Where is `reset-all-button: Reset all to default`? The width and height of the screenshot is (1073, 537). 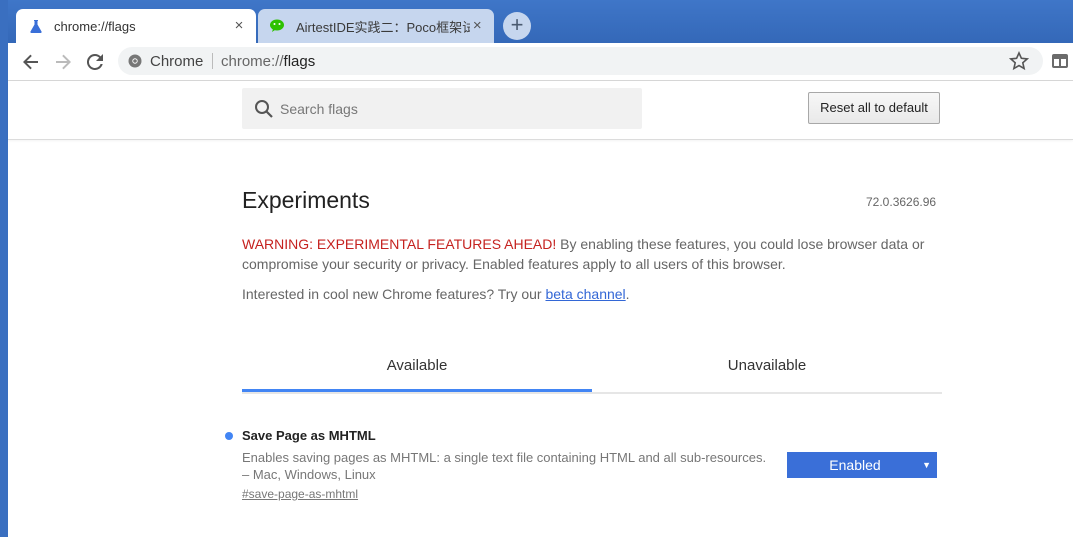 reset-all-button: Reset all to default is located at coordinates (874, 108).